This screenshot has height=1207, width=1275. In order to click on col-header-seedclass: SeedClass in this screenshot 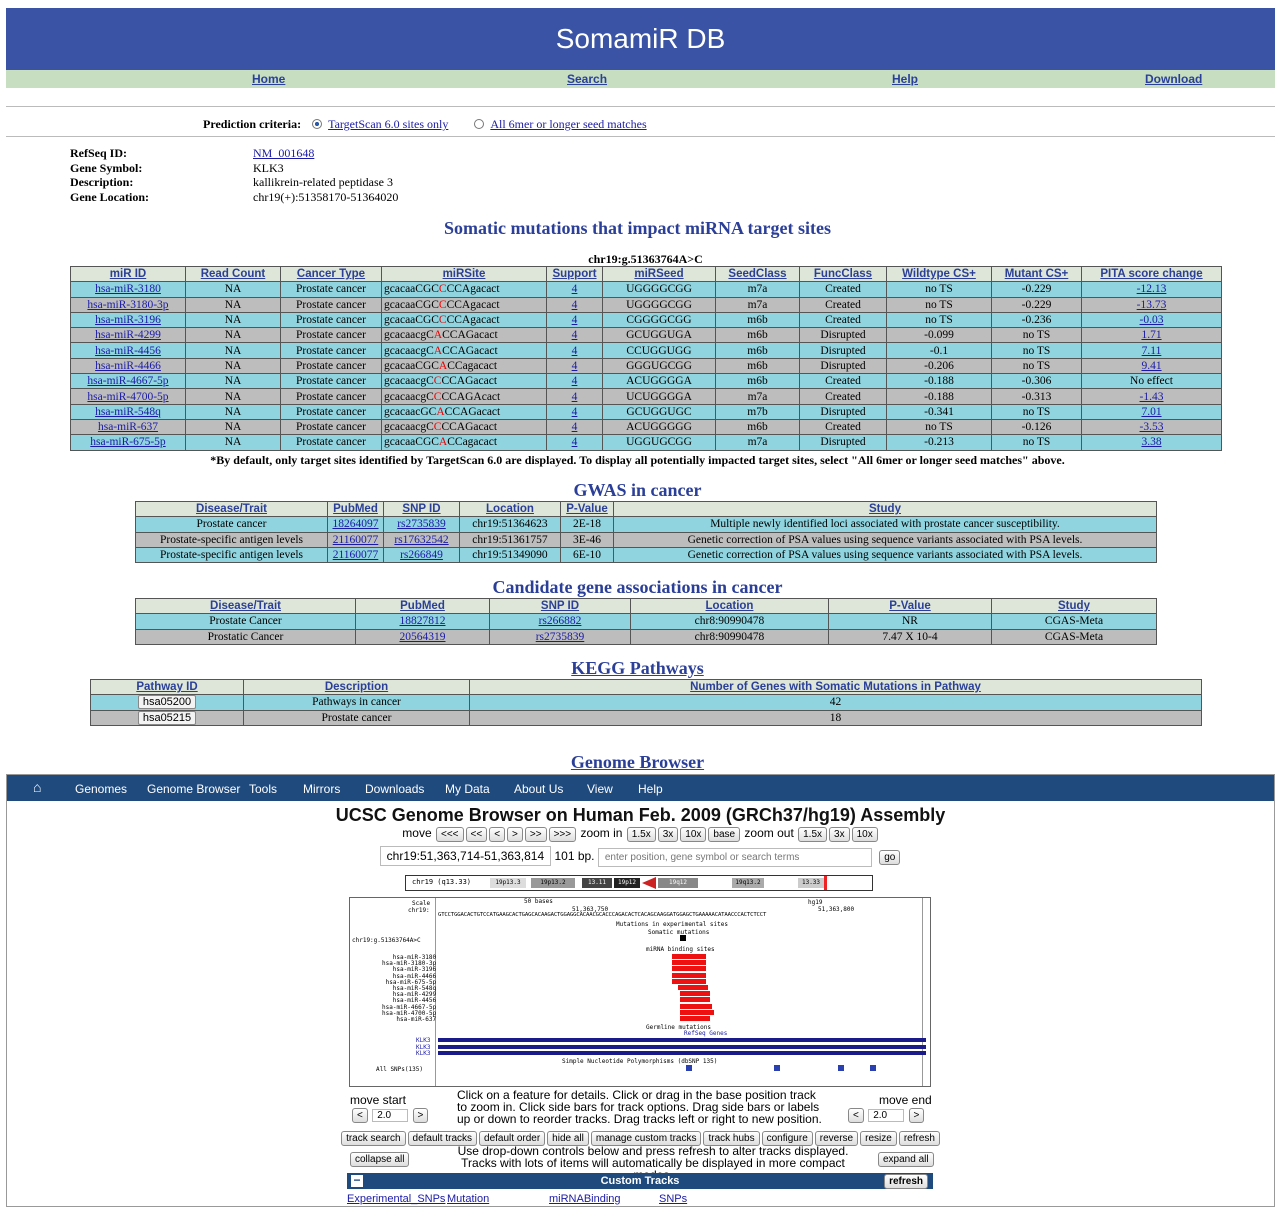, I will do `click(757, 274)`.